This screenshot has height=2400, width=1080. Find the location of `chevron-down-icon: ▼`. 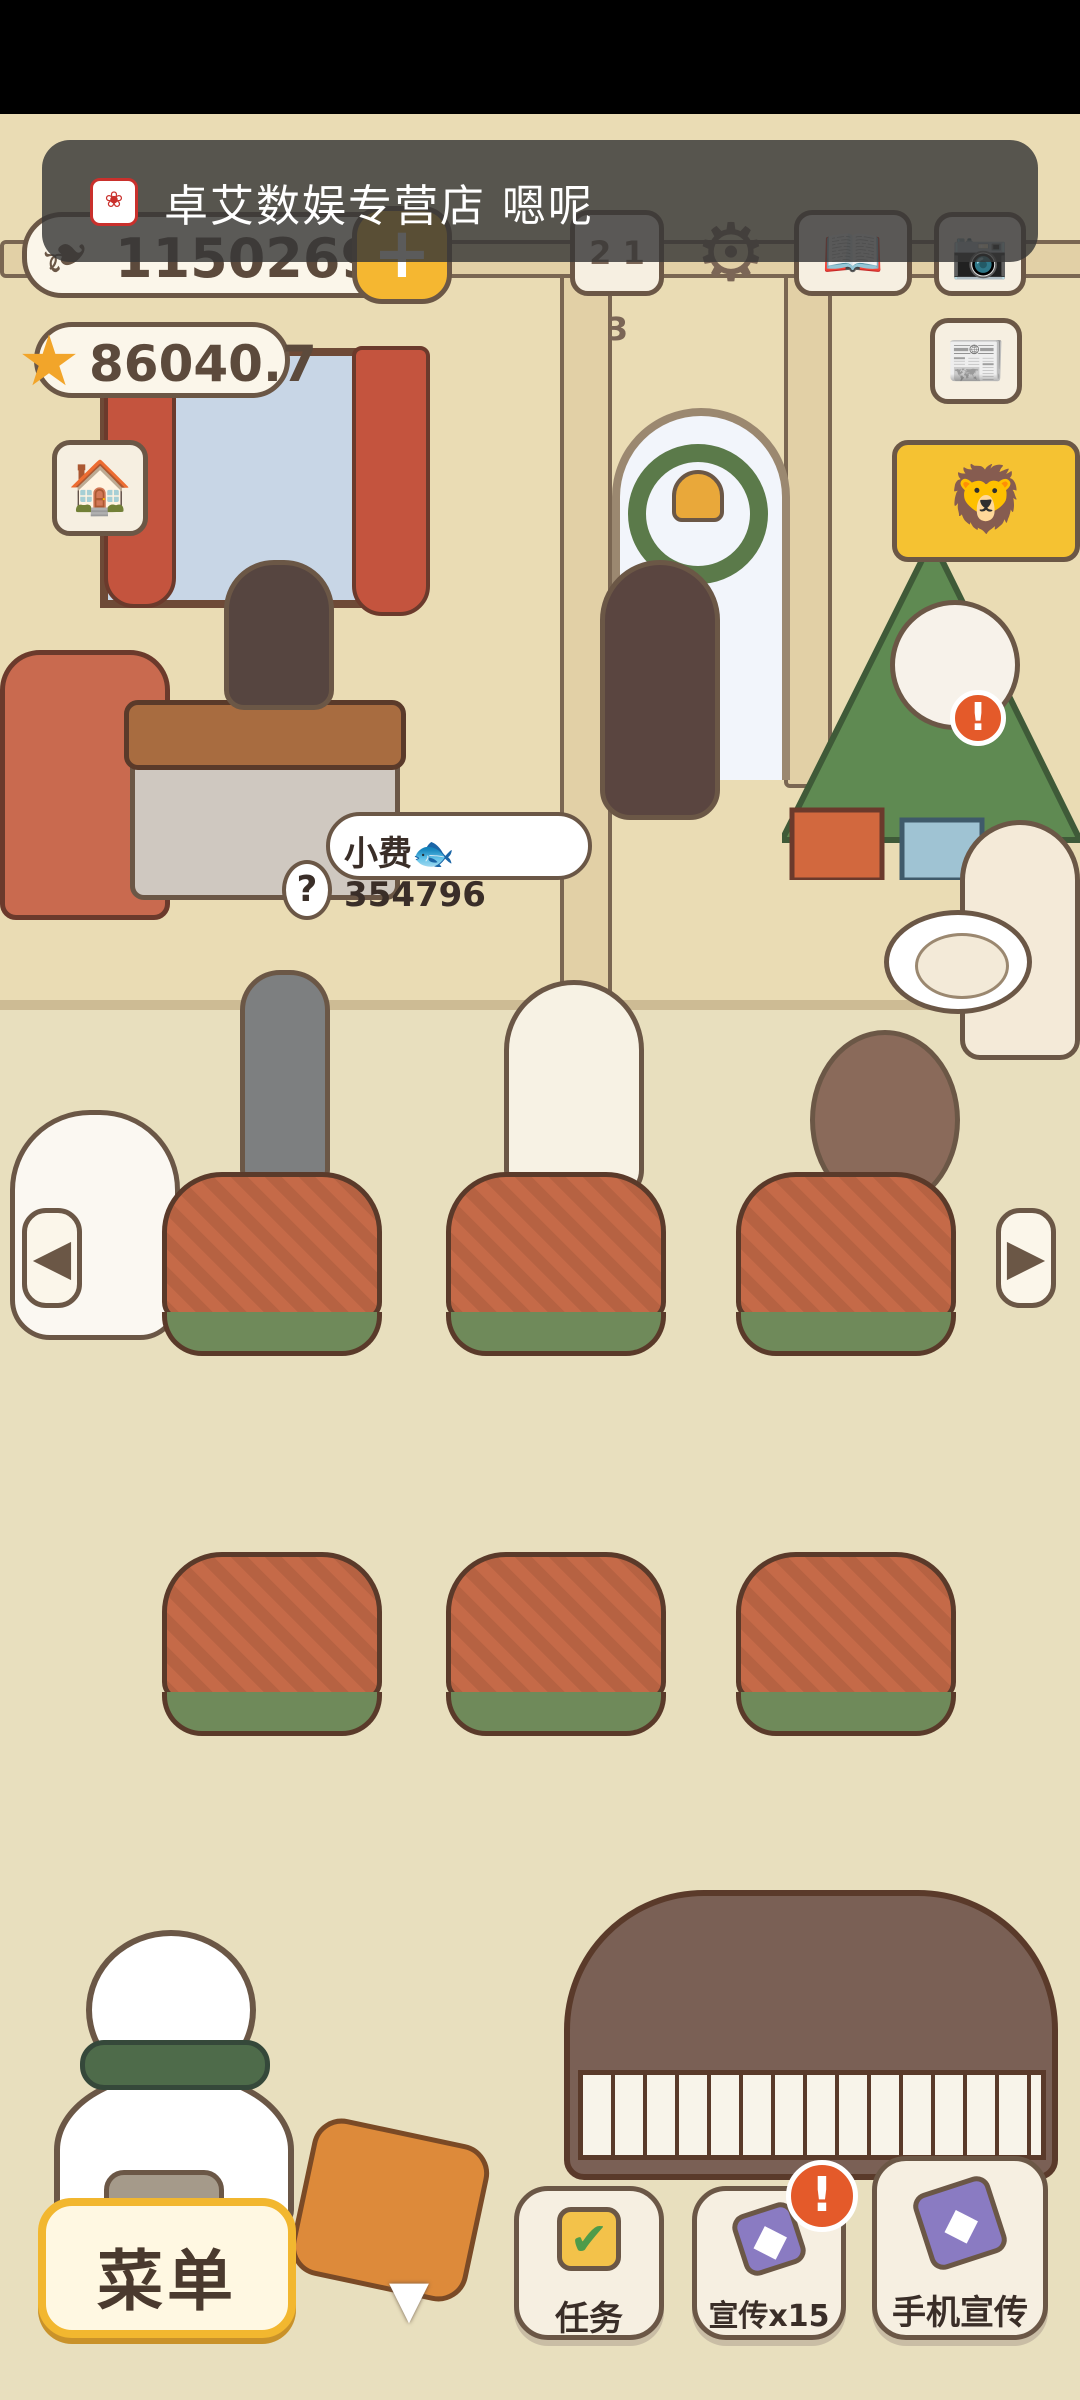

chevron-down-icon: ▼ is located at coordinates (409, 2300).